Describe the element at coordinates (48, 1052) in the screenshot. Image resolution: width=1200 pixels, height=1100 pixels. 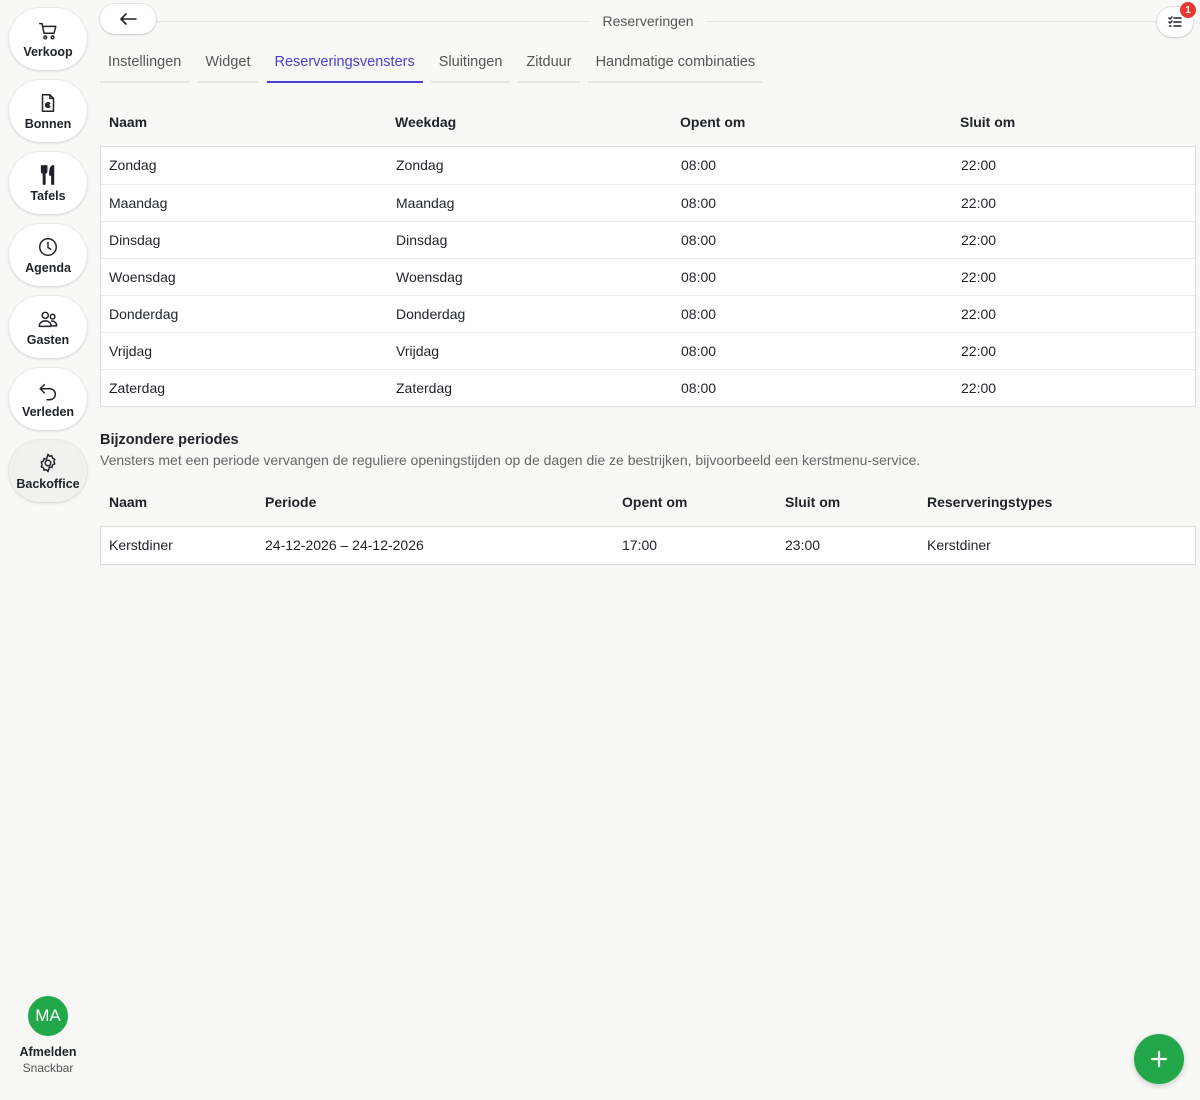
I see `logout-link: Afmelden` at that location.